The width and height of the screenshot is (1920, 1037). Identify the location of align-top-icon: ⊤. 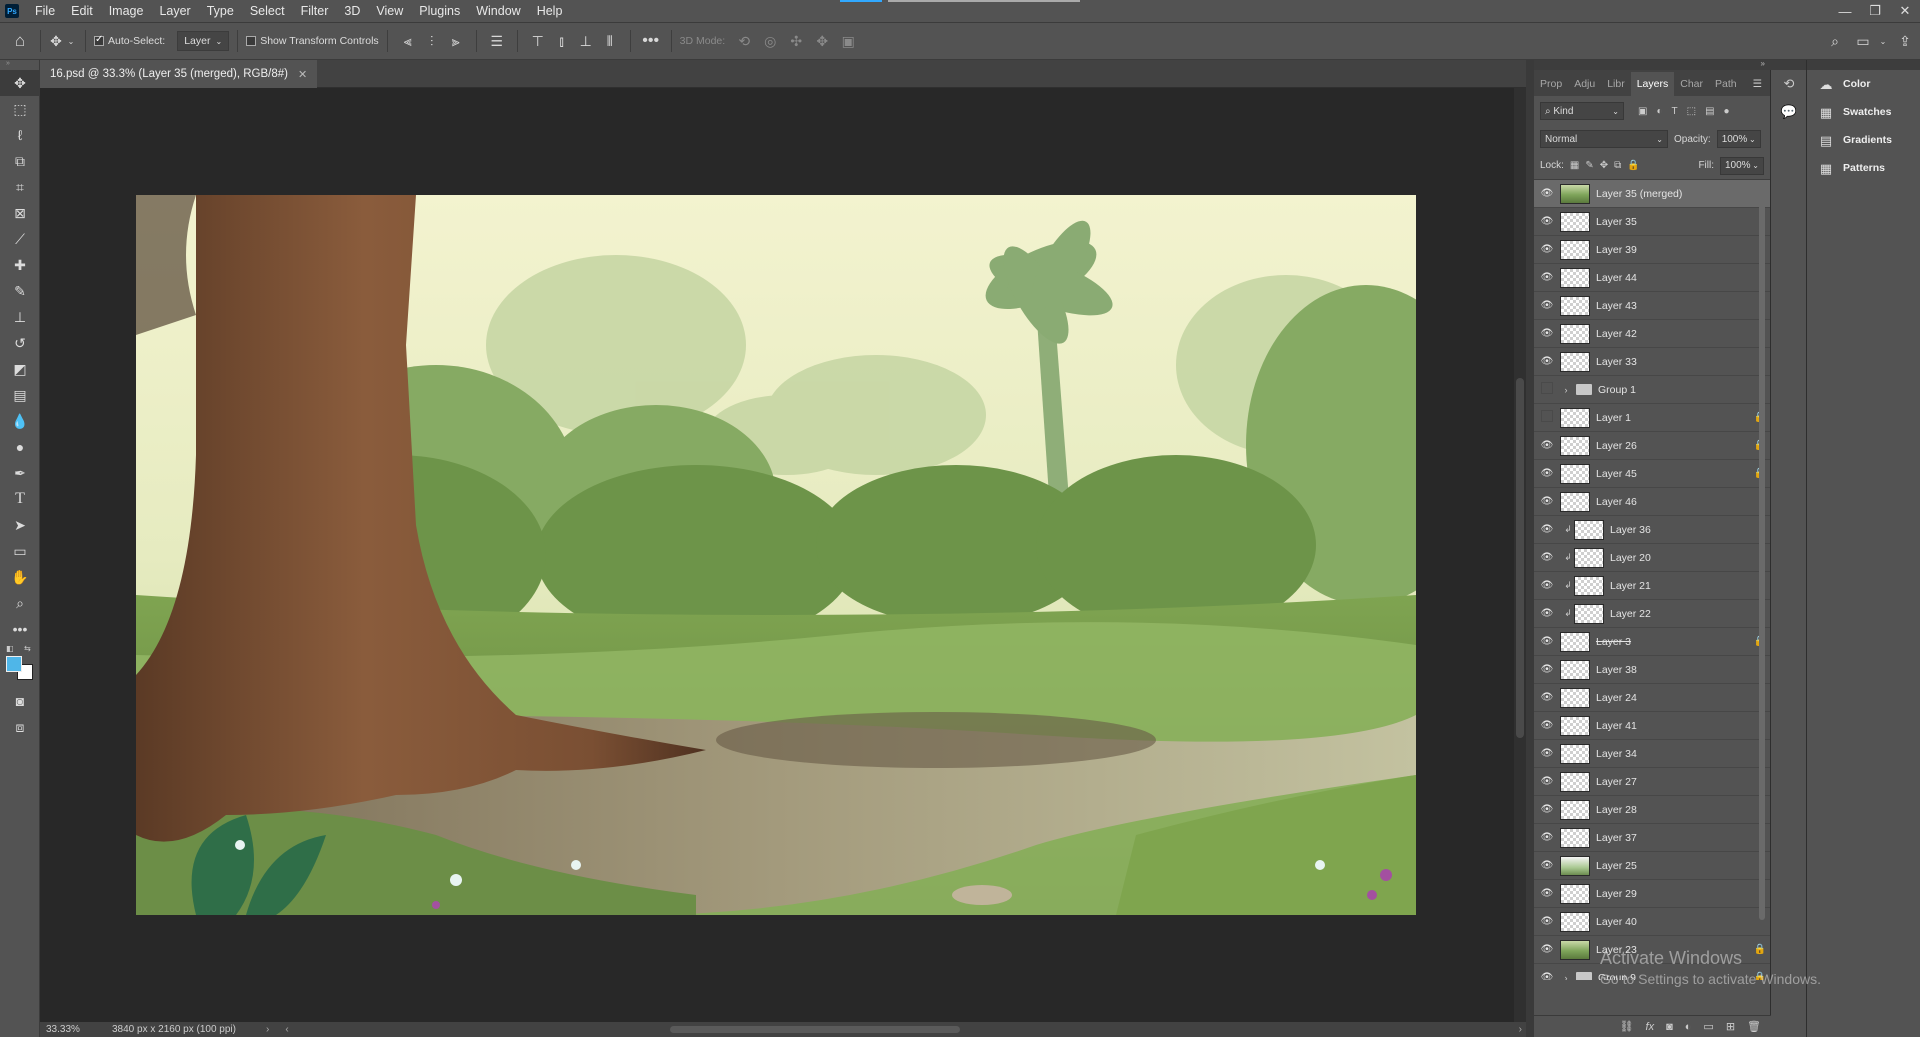
(538, 41).